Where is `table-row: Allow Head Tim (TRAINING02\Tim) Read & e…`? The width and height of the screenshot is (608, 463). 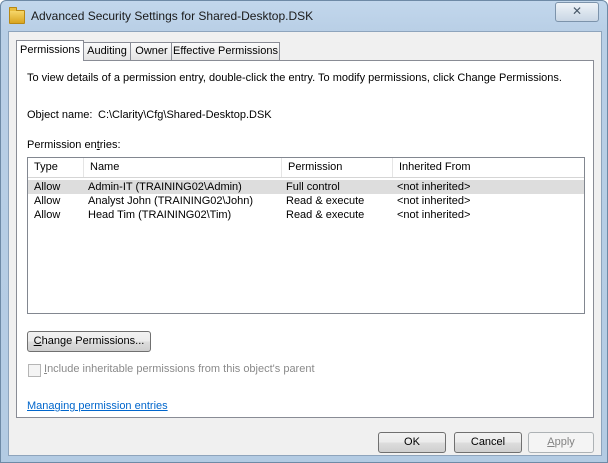 table-row: Allow Head Tim (TRAINING02\Tim) Read & e… is located at coordinates (306, 215).